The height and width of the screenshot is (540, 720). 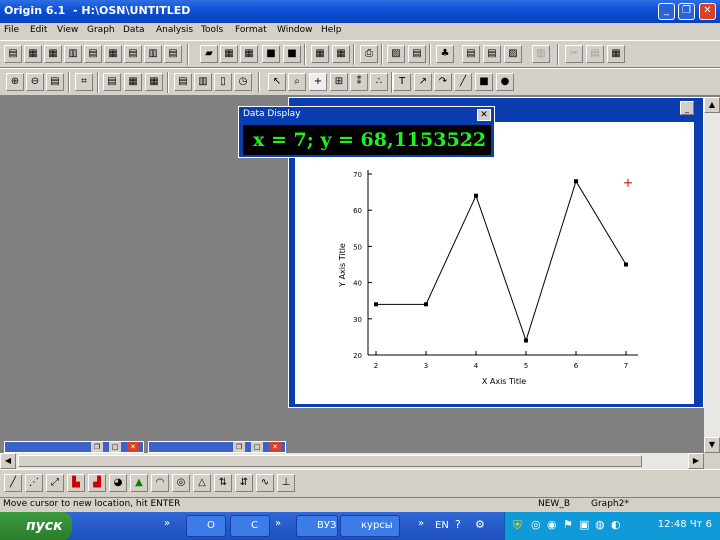 I want to click on volume-icon: ◉, so click(x=552, y=524).